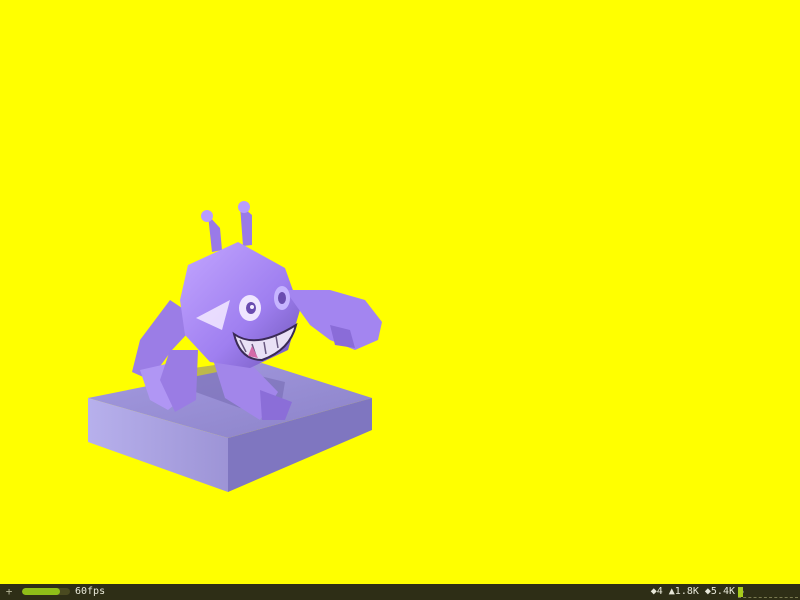  What do you see at coordinates (719, 591) in the screenshot?
I see `vertex-count: ◆5.4K` at bounding box center [719, 591].